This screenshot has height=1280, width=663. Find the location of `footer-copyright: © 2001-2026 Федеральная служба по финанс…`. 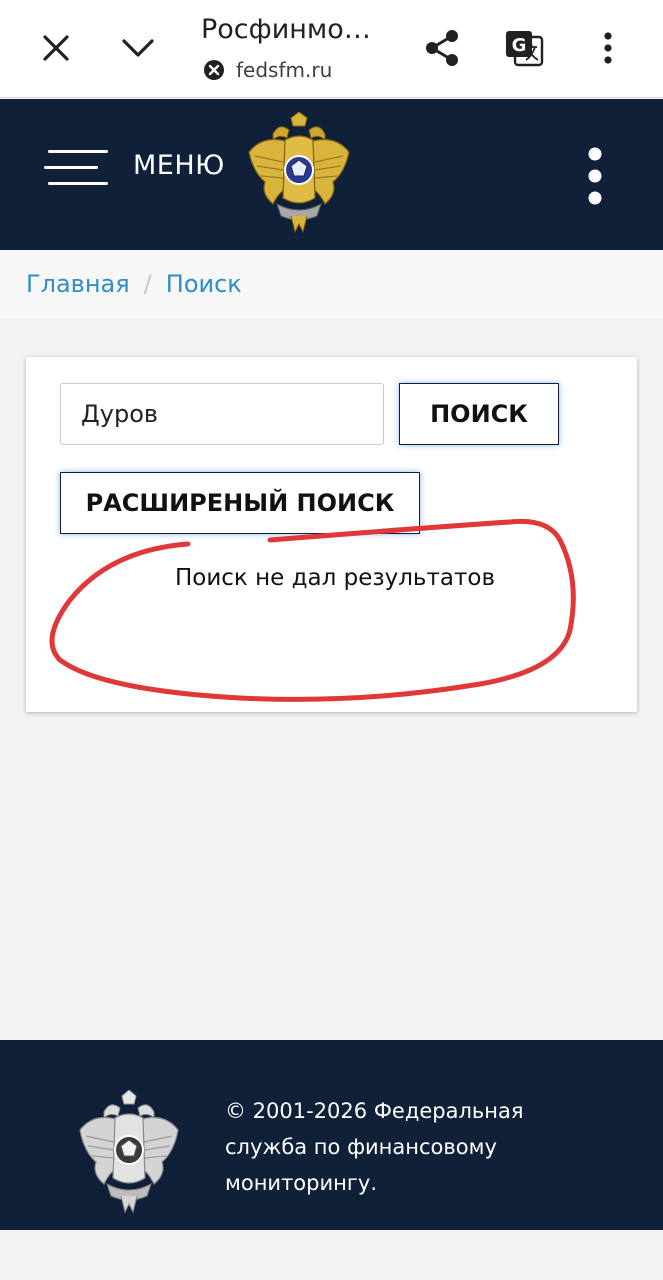

footer-copyright: © 2001-2026 Федеральная служба по финанс… is located at coordinates (374, 1147).